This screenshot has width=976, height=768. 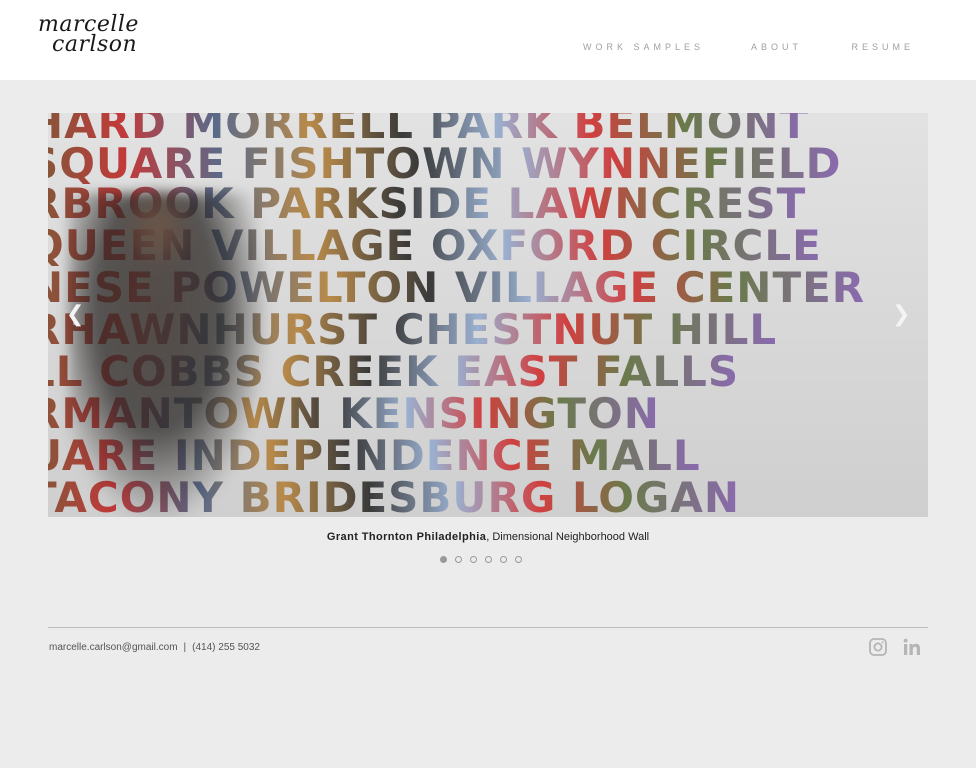 I want to click on site-logo: marcelle carlson, so click(x=88, y=35).